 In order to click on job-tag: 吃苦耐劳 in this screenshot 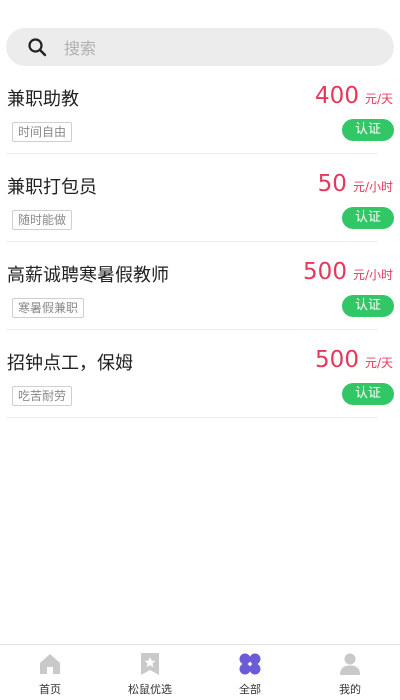, I will do `click(42, 396)`.